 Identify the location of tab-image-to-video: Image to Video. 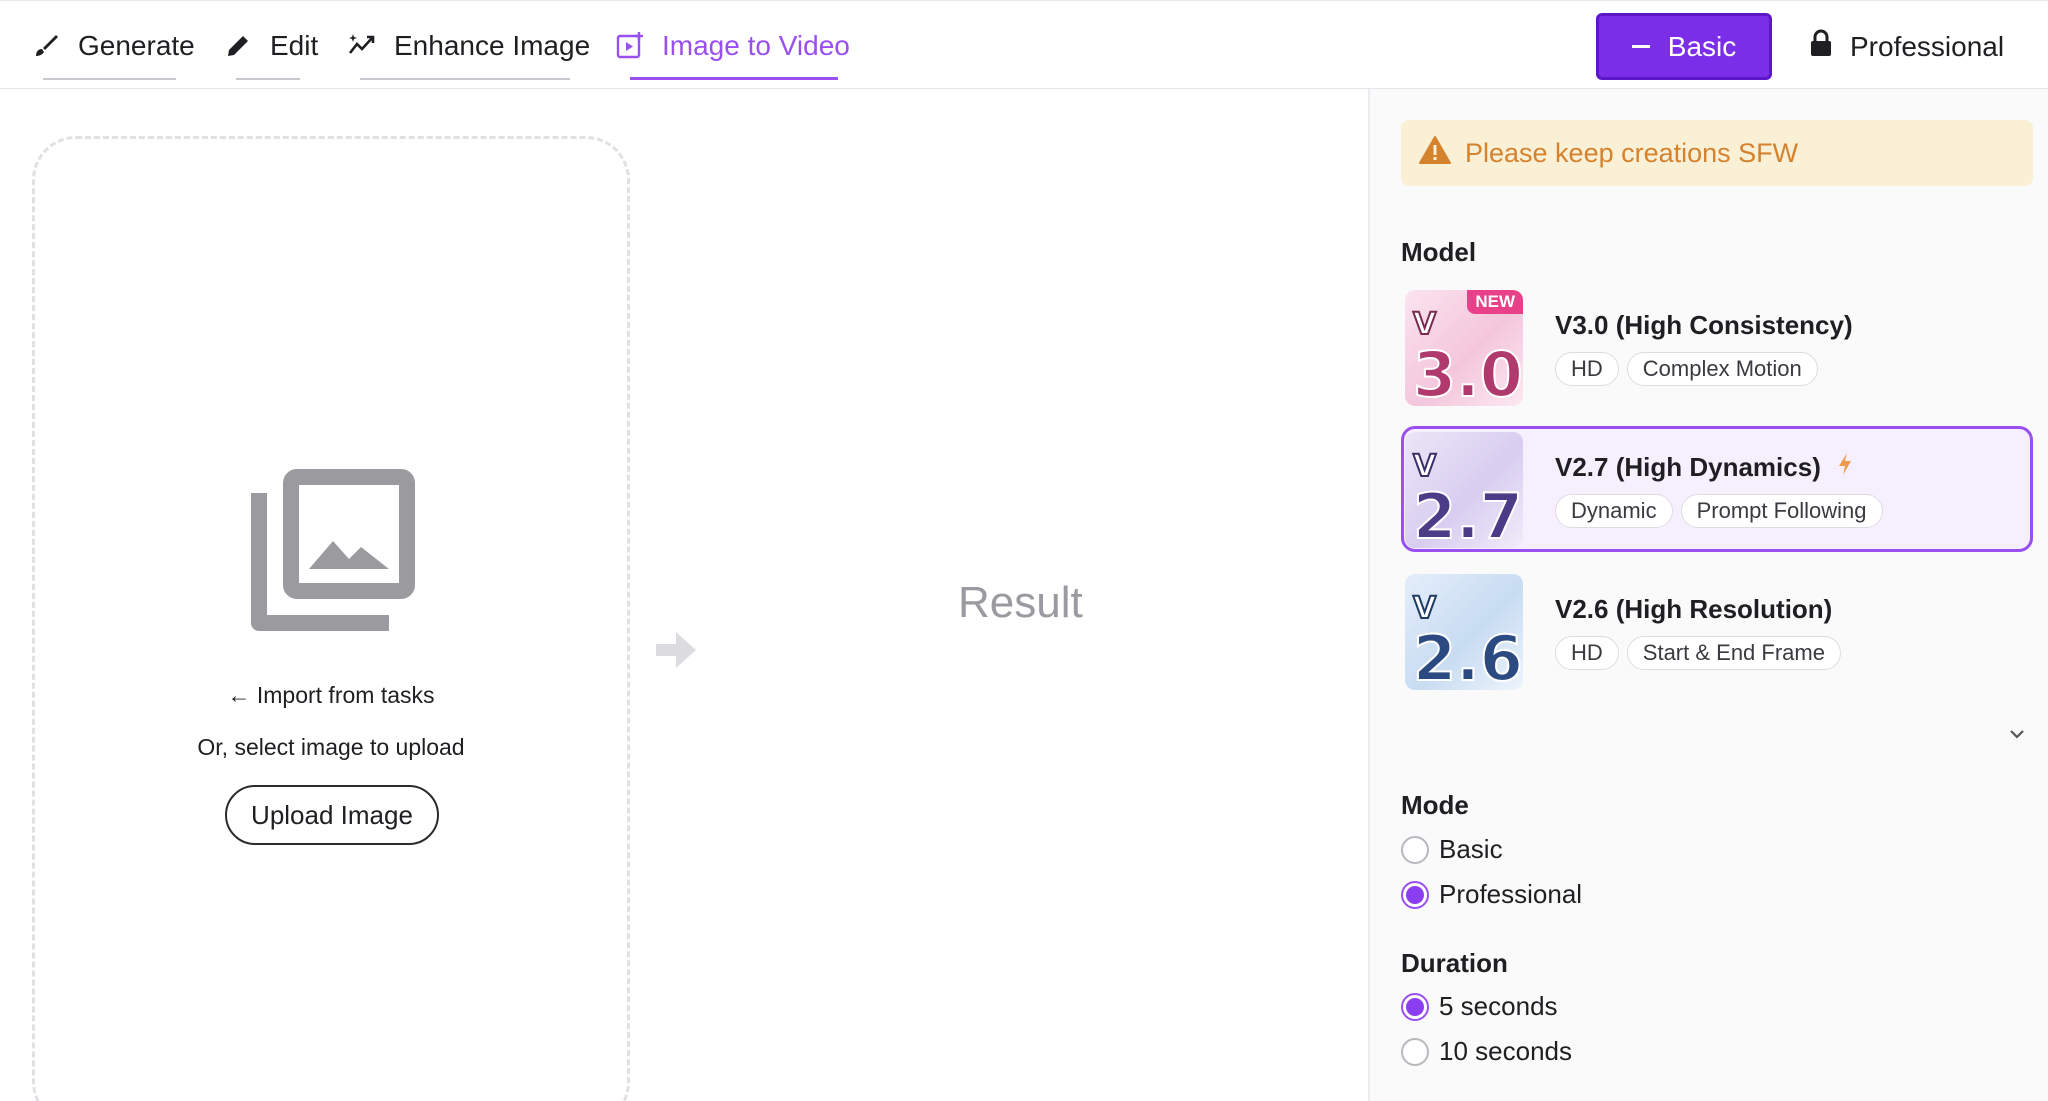
(732, 45).